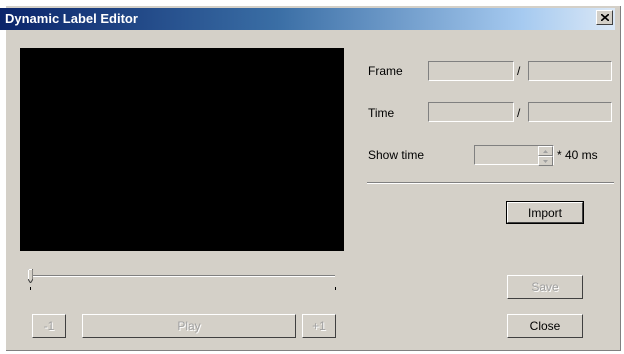  I want to click on frame-slider-track, so click(182, 276).